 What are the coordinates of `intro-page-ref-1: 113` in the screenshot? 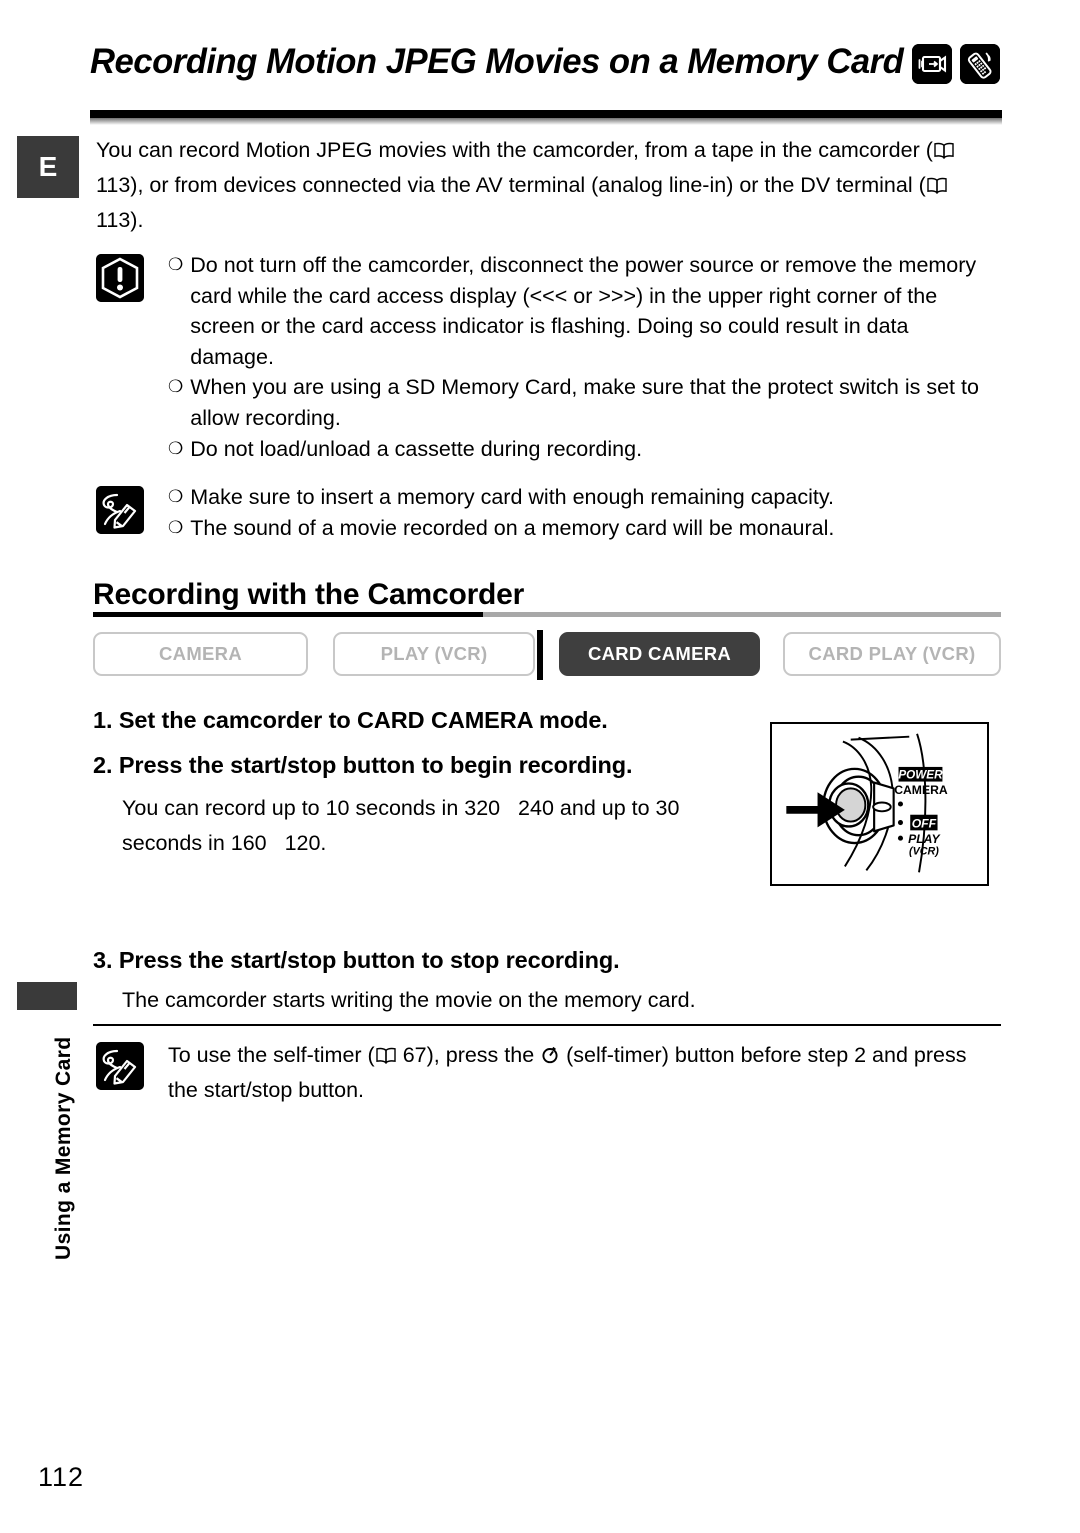 It's located at (113, 185).